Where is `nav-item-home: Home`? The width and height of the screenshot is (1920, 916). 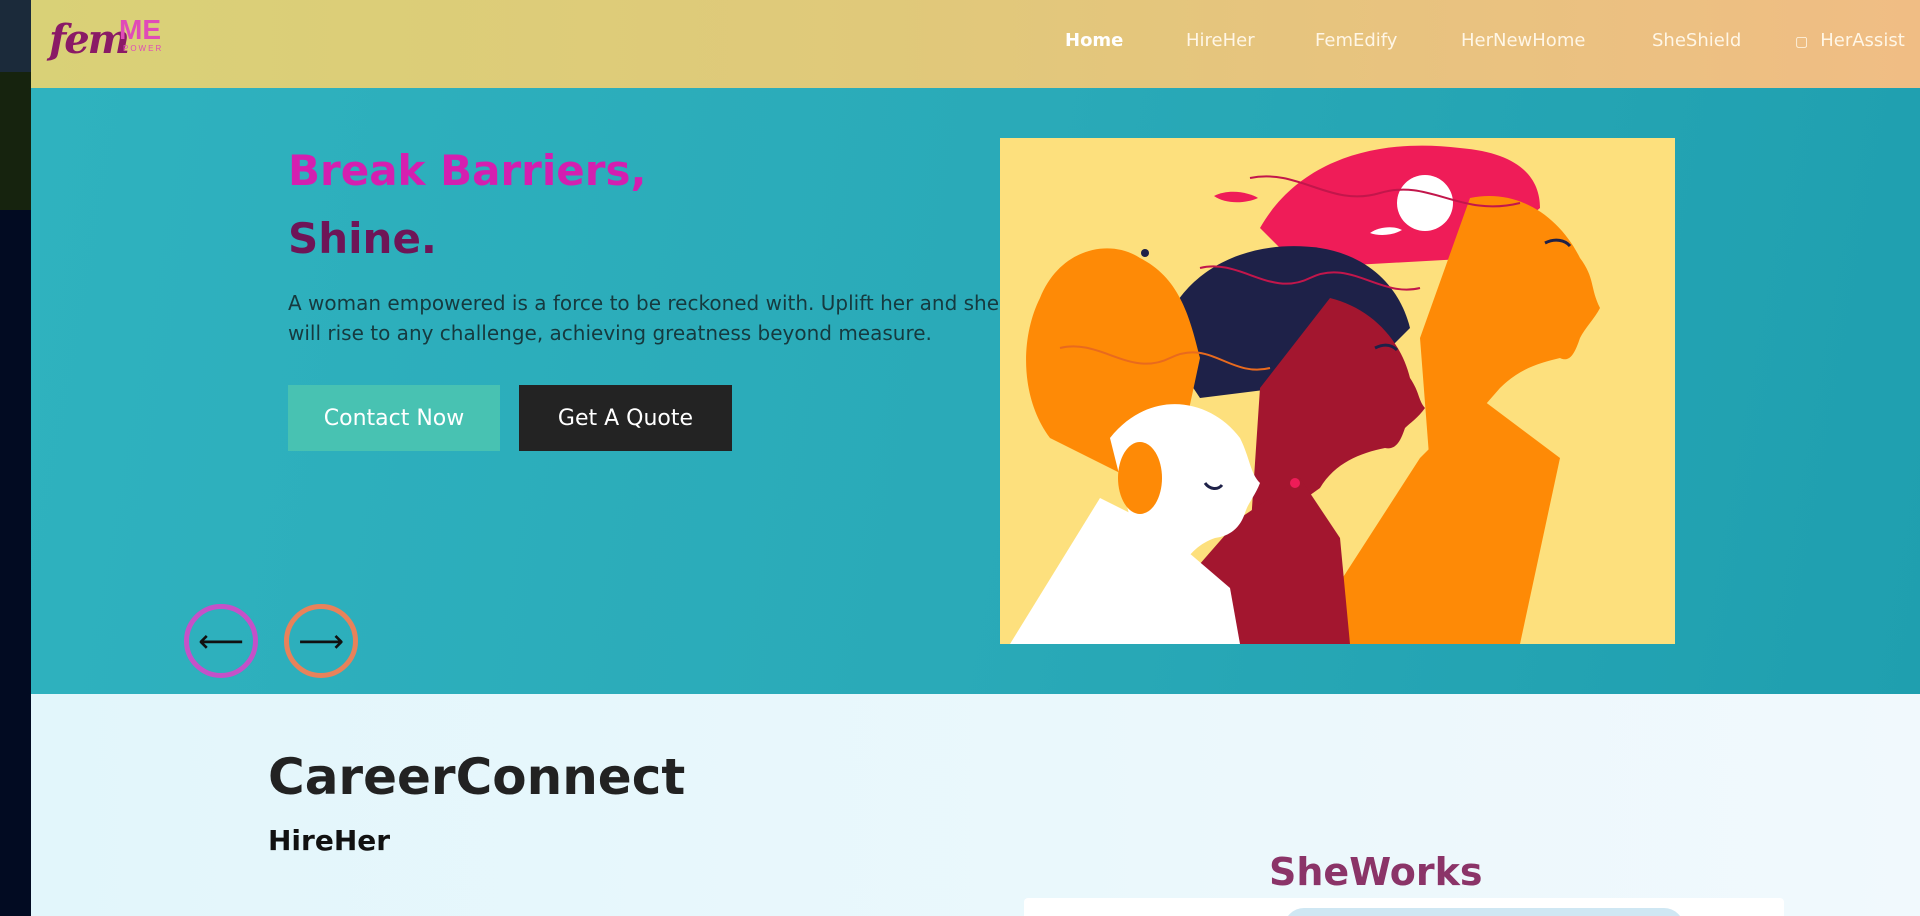
nav-item-home: Home is located at coordinates (1094, 40).